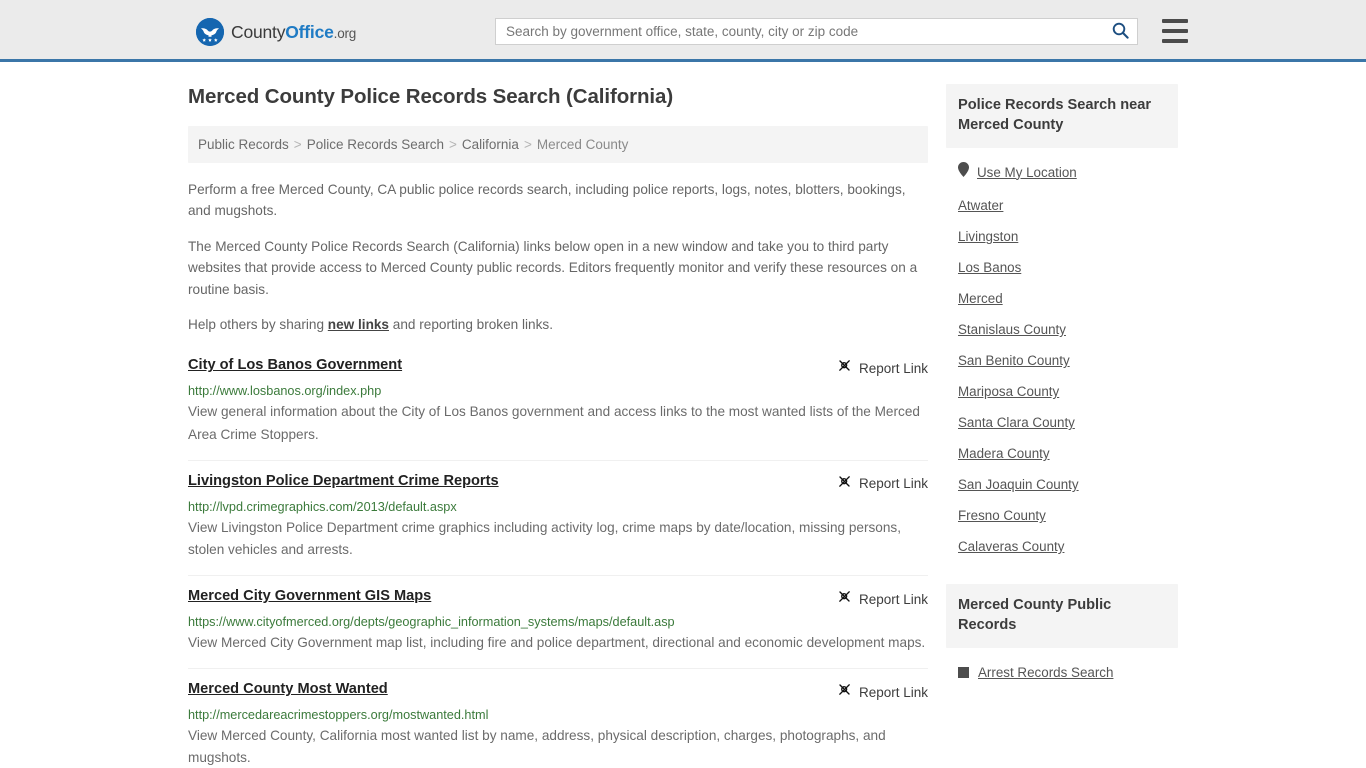 The image size is (1366, 768). What do you see at coordinates (1068, 329) in the screenshot?
I see `sidebar-item-stanislaus-county: Stanislaus County` at bounding box center [1068, 329].